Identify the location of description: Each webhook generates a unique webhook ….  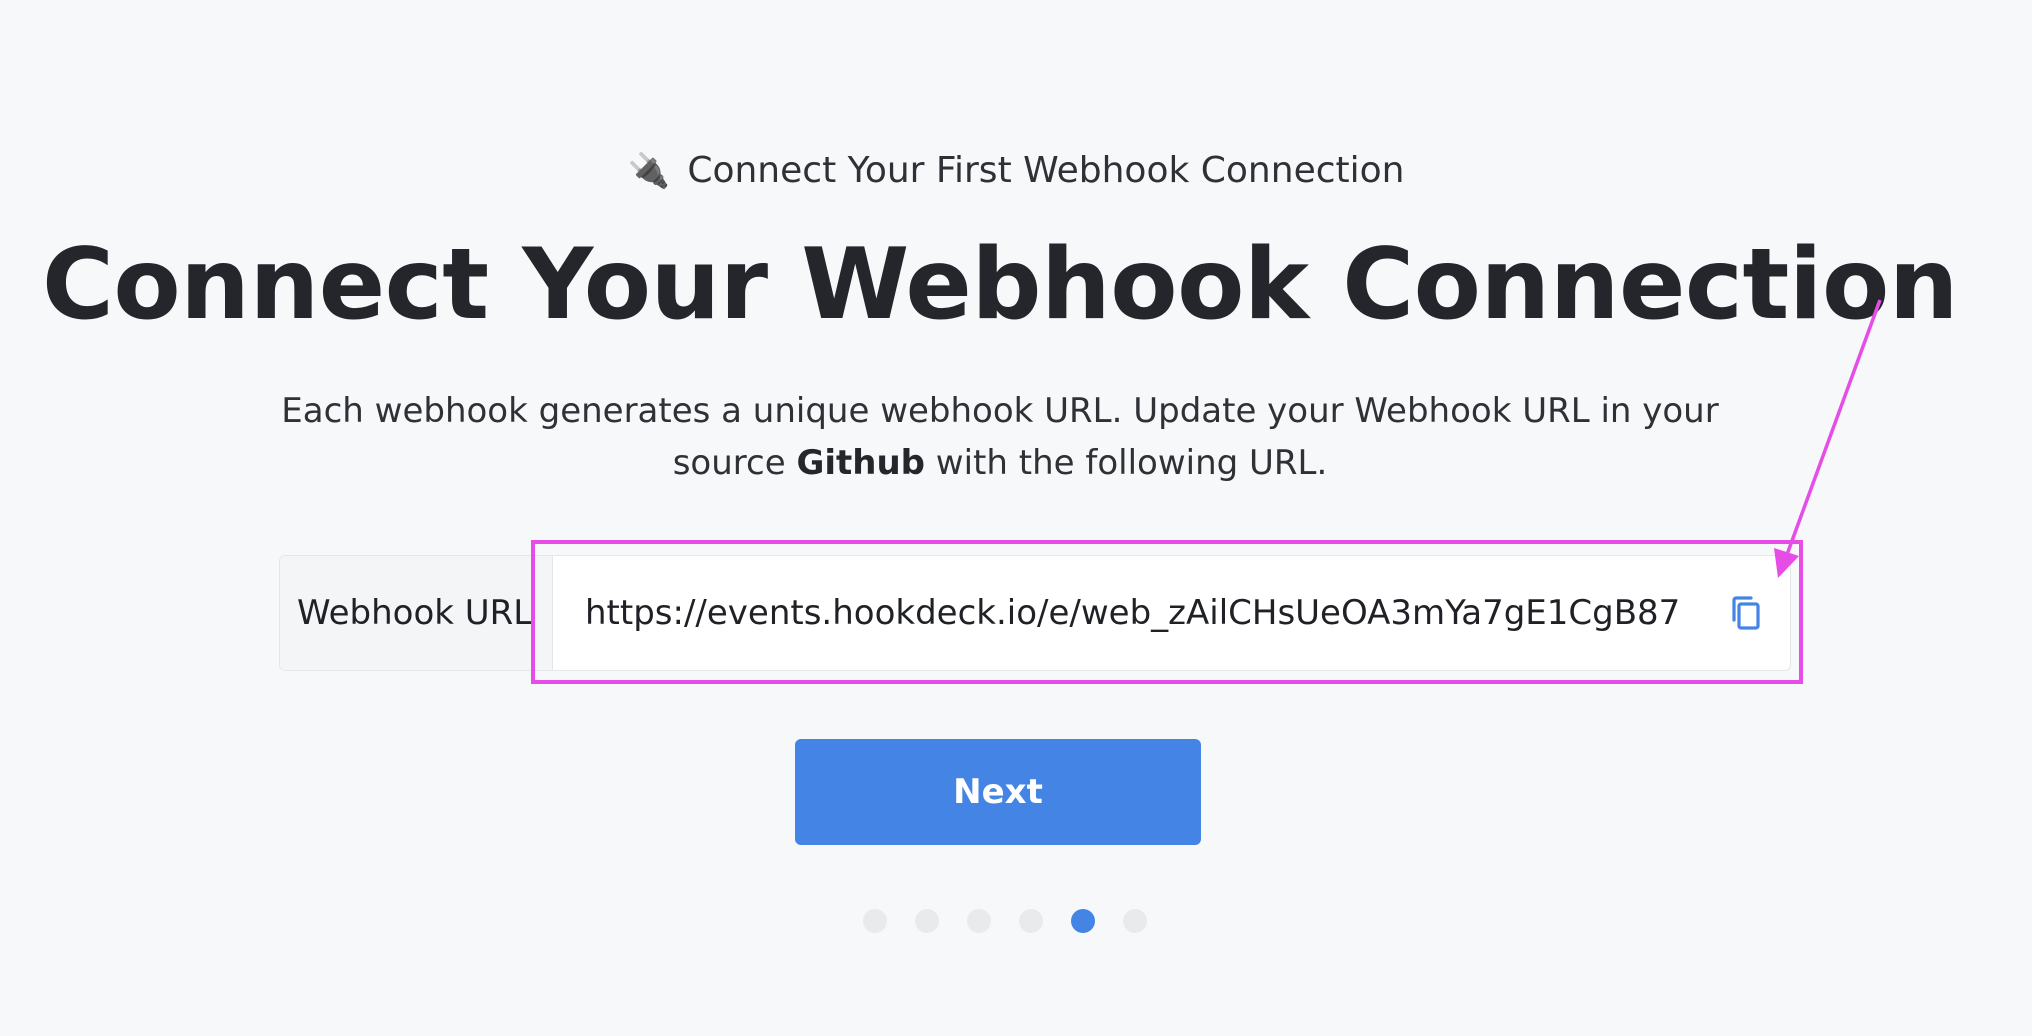
(1000, 437).